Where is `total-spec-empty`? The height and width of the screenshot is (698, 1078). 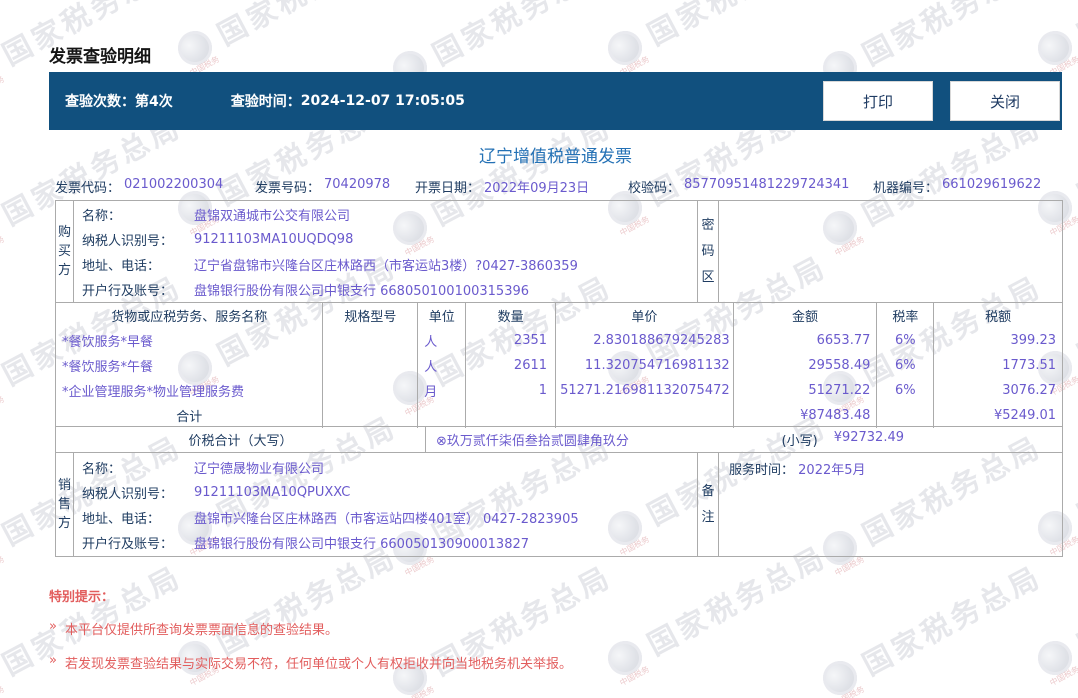 total-spec-empty is located at coordinates (371, 415).